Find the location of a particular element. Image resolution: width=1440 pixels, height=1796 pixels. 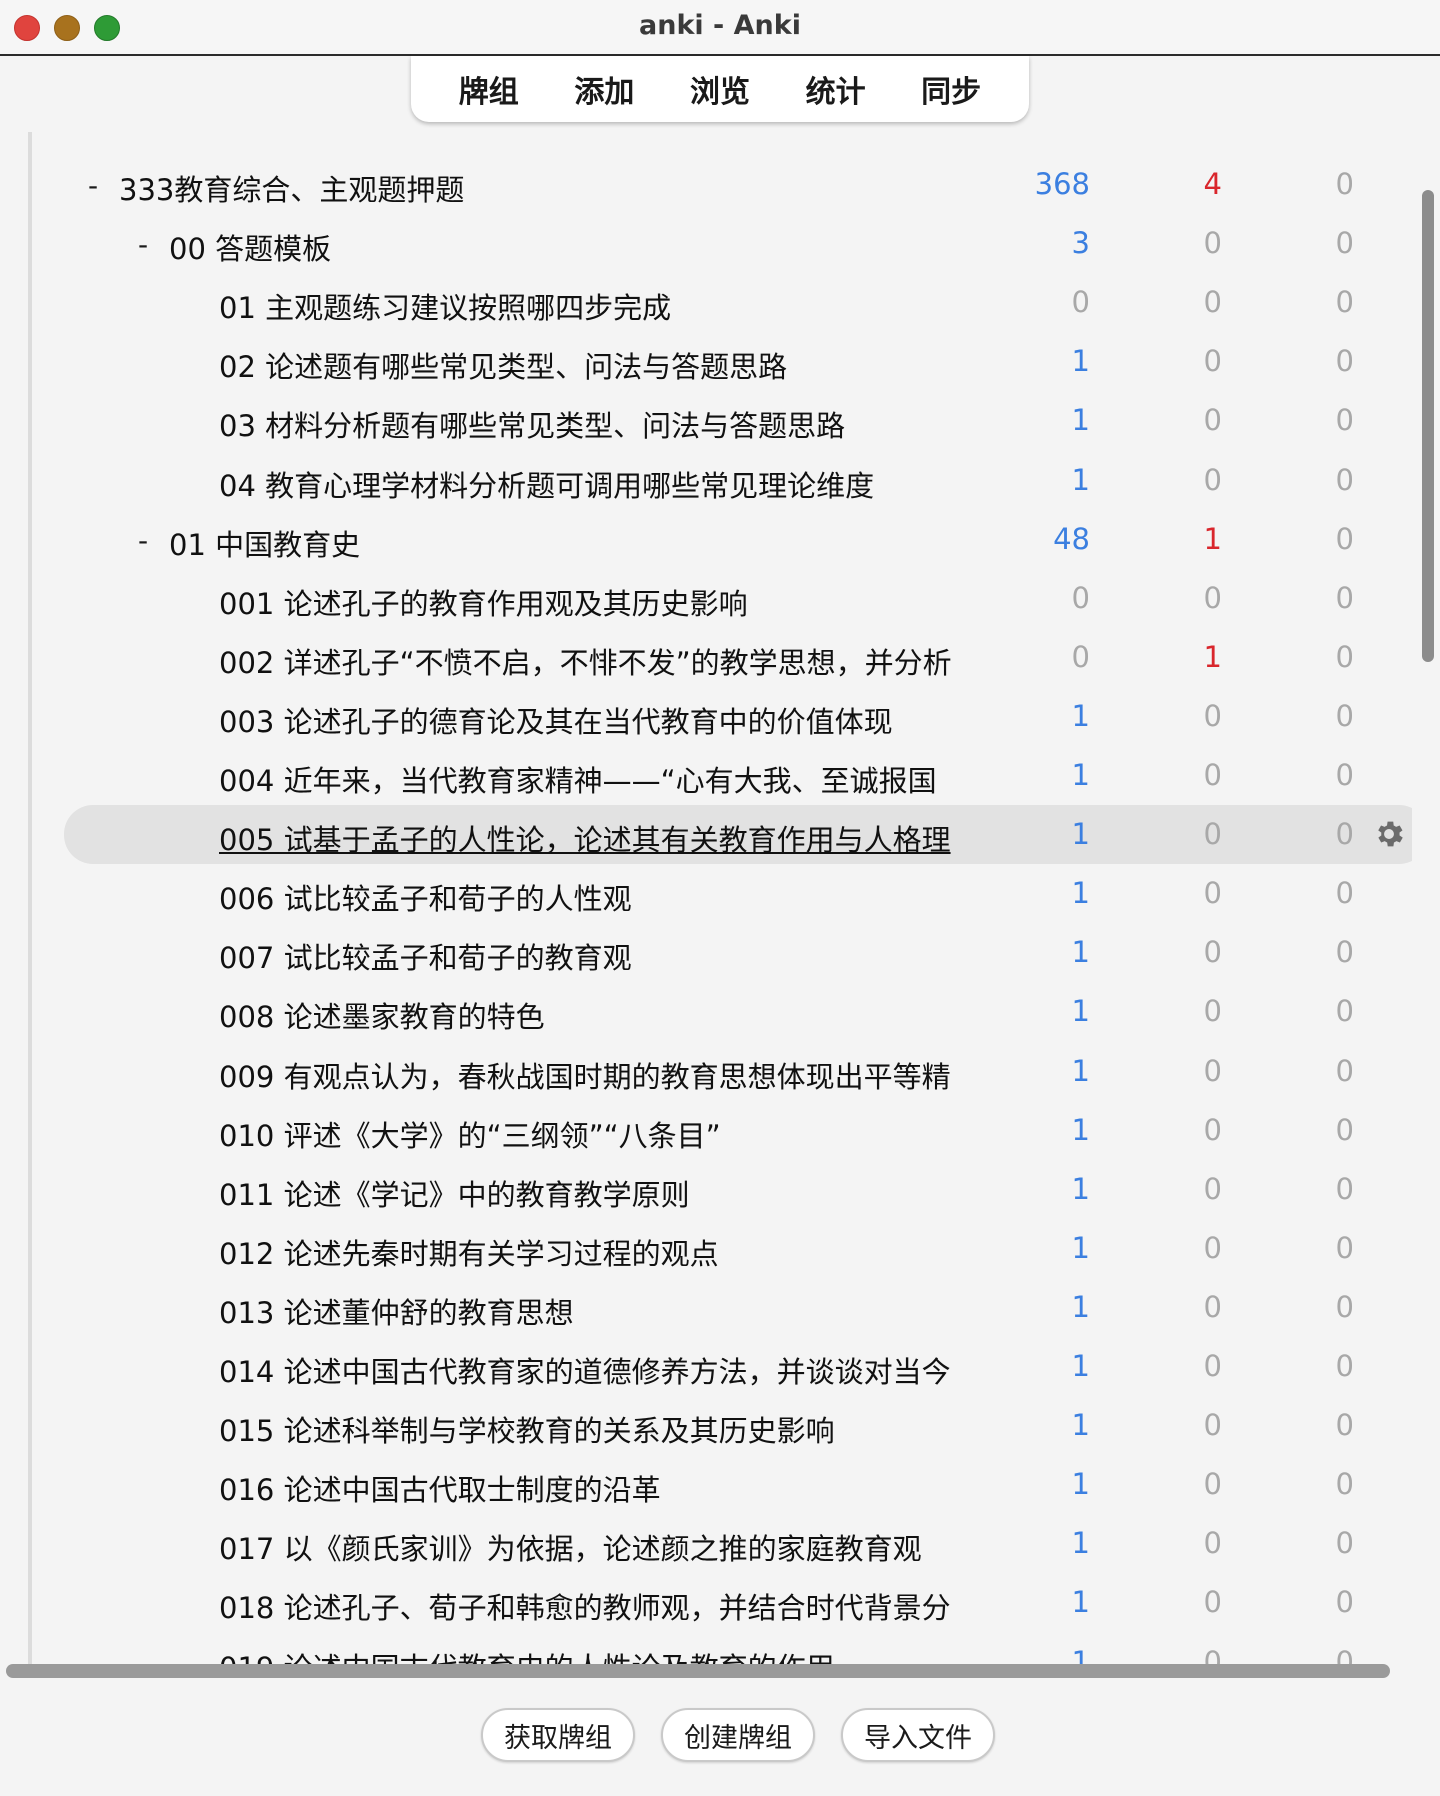

deck-name: 02 论述题有哪些常见类型、问法与答题思路 is located at coordinates (503, 365).